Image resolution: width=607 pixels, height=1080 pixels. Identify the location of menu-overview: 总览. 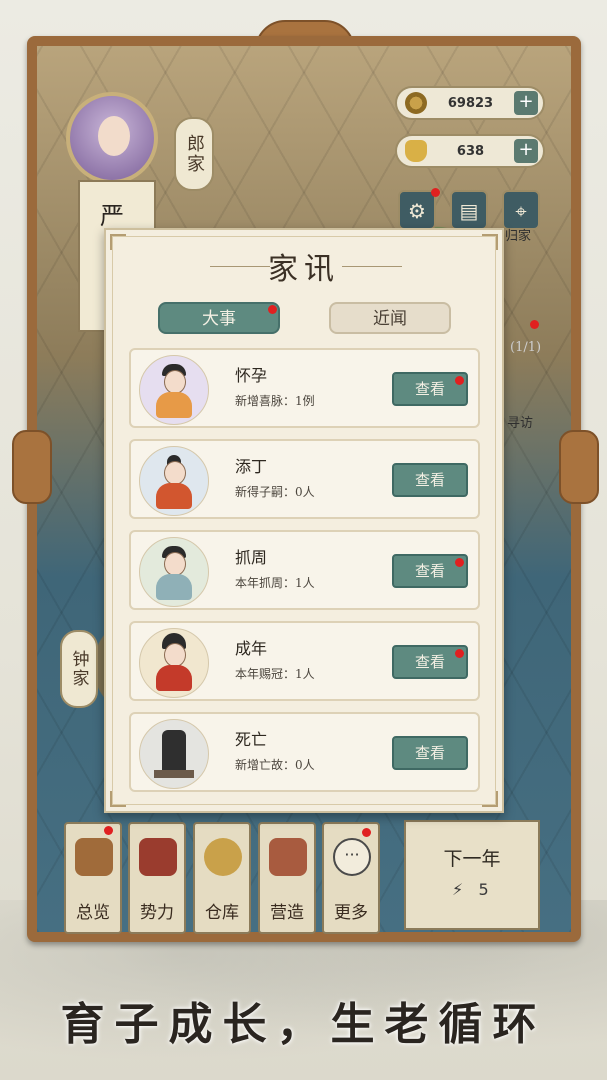
(93, 878).